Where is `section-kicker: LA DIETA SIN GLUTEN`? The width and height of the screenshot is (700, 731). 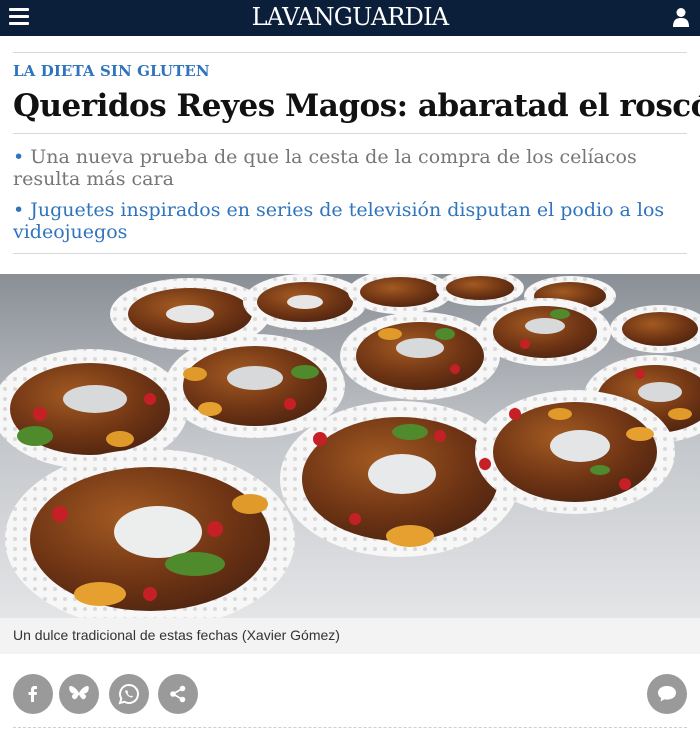 section-kicker: LA DIETA SIN GLUTEN is located at coordinates (111, 71).